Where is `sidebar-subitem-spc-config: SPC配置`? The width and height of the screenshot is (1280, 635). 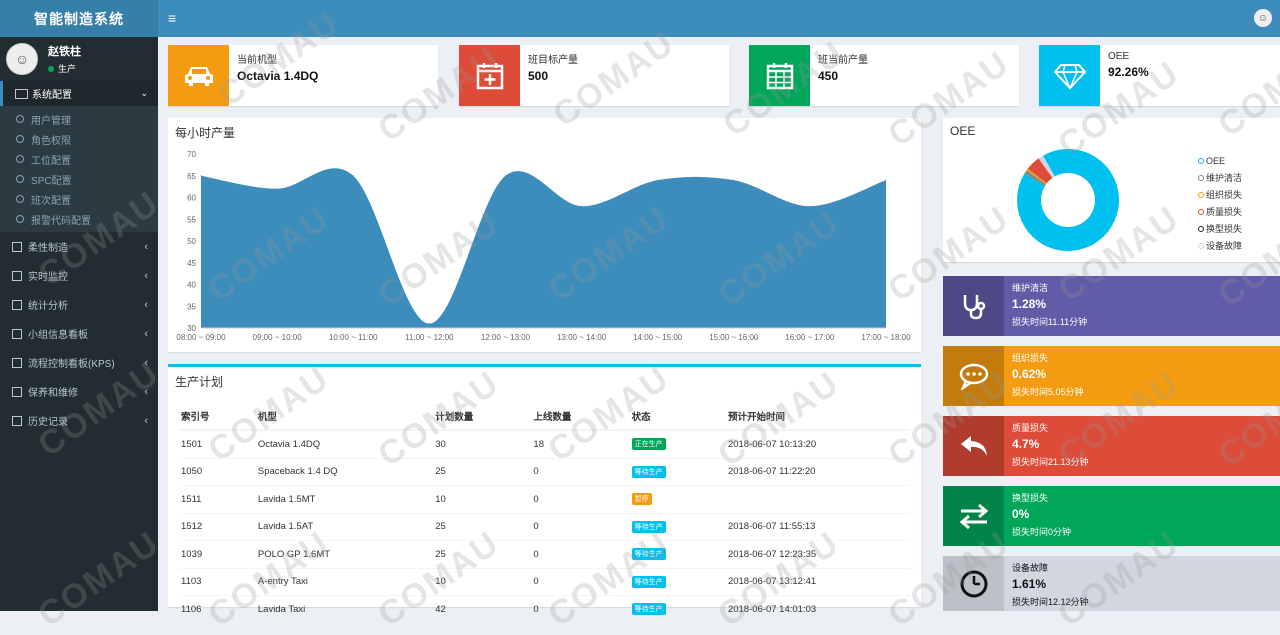
sidebar-subitem-spc-config: SPC配置 is located at coordinates (79, 179).